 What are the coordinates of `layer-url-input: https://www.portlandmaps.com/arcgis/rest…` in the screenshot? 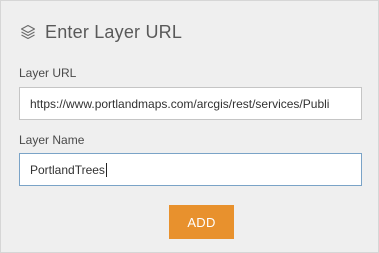 It's located at (190, 103).